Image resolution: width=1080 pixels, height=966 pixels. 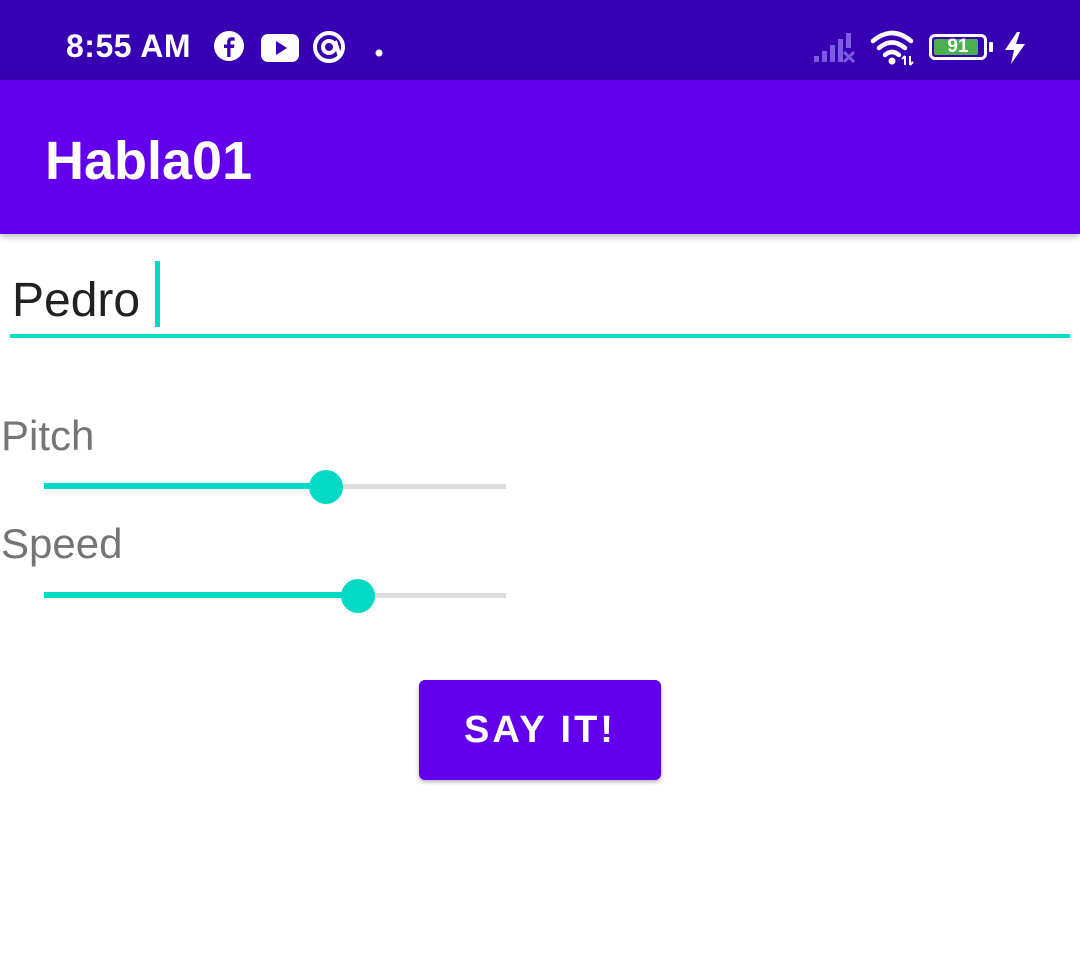 I want to click on pitch-label: Pitch, so click(x=48, y=435).